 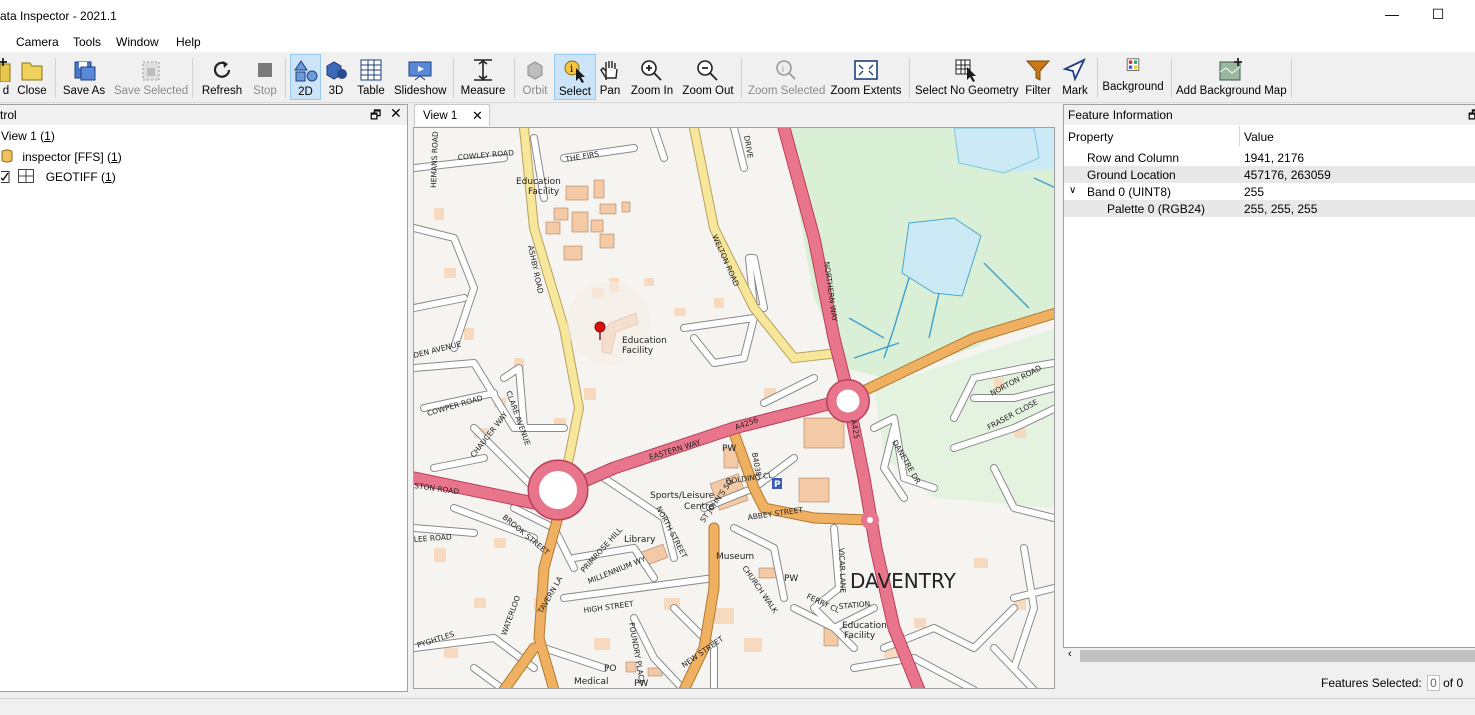 I want to click on save-as-icon, so click(x=85, y=71).